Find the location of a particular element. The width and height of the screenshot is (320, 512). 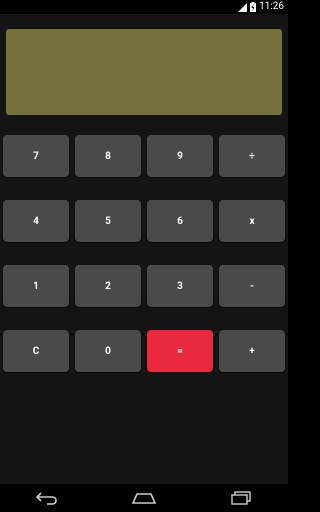

recents-button is located at coordinates (241, 498).